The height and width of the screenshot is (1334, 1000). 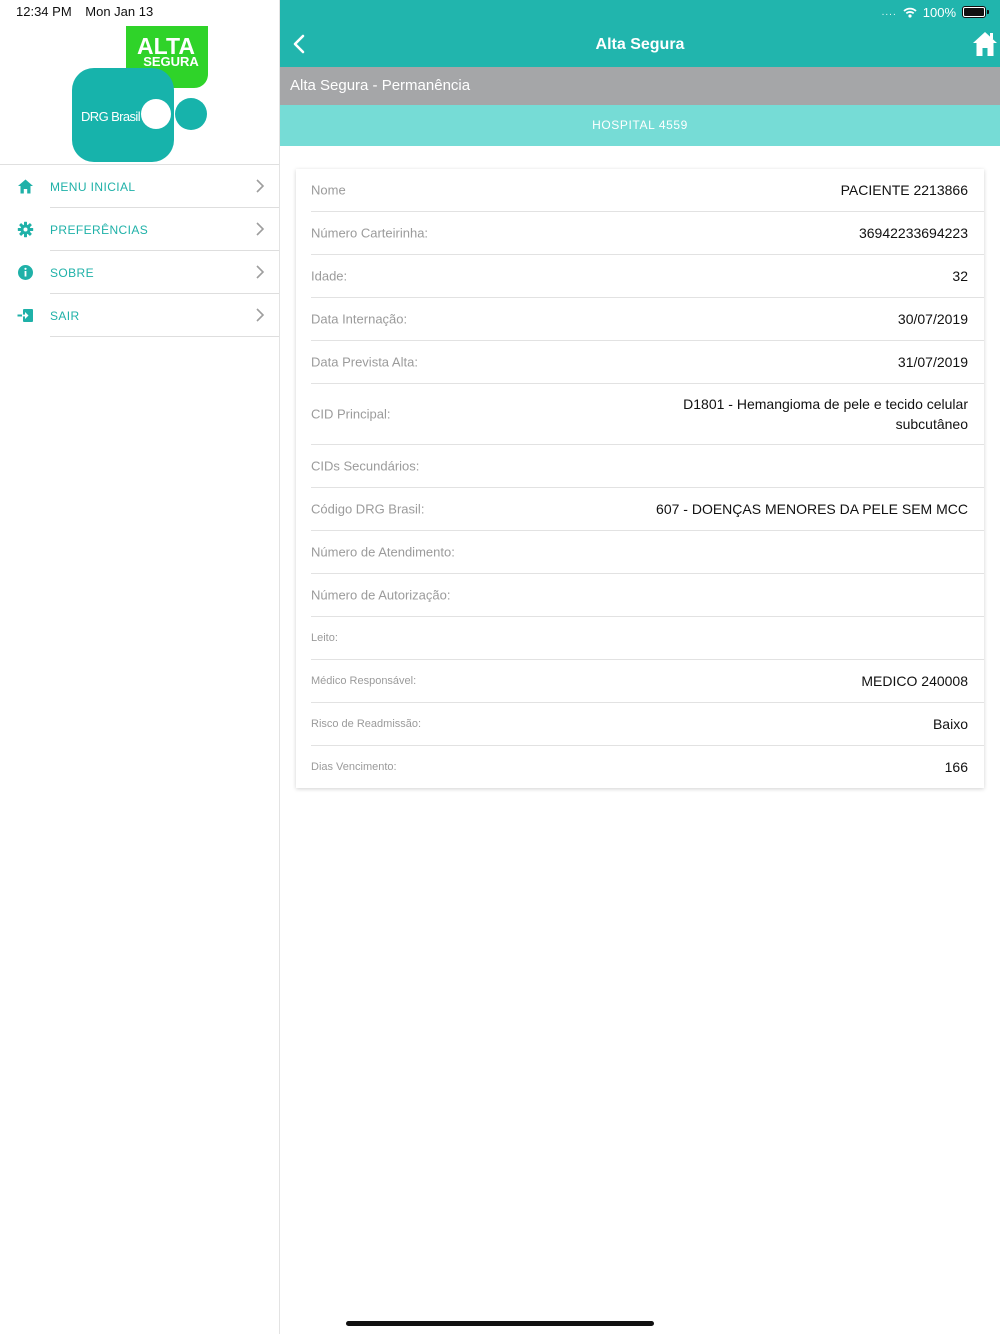 I want to click on status-time: 12:34 PM, so click(x=44, y=11).